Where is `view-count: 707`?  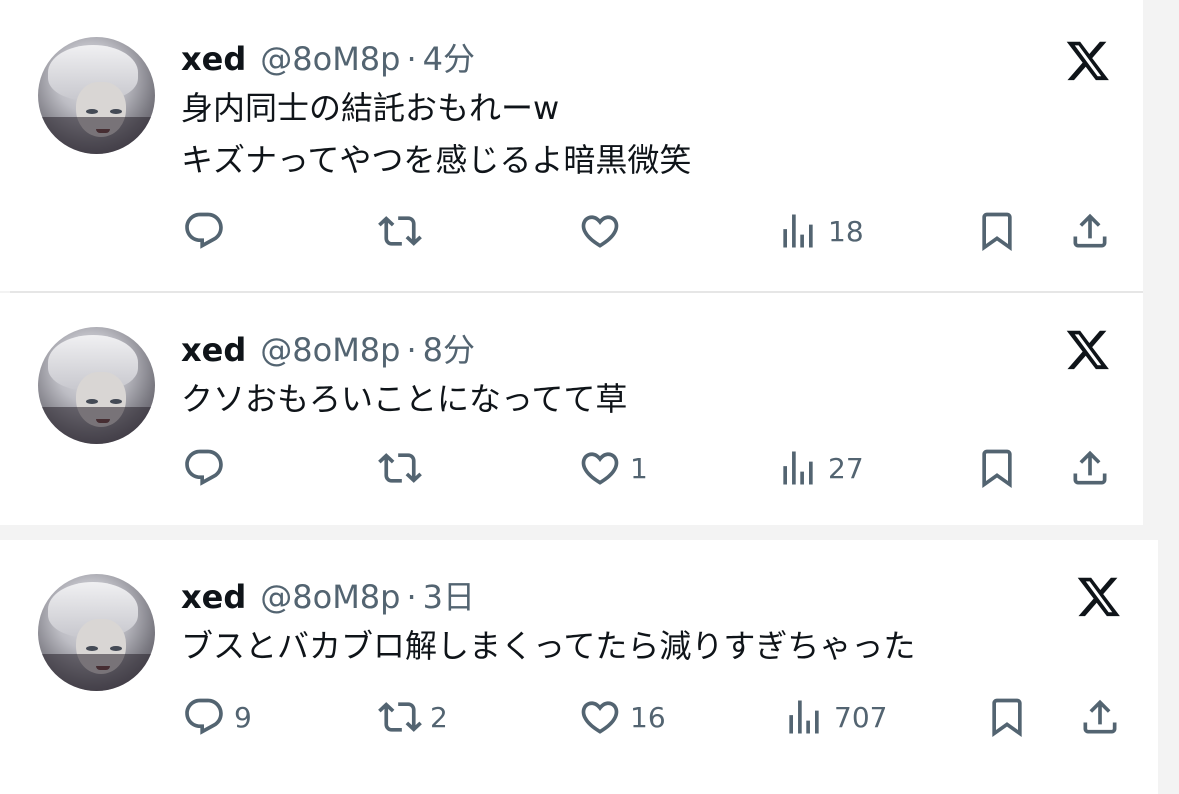 view-count: 707 is located at coordinates (861, 717).